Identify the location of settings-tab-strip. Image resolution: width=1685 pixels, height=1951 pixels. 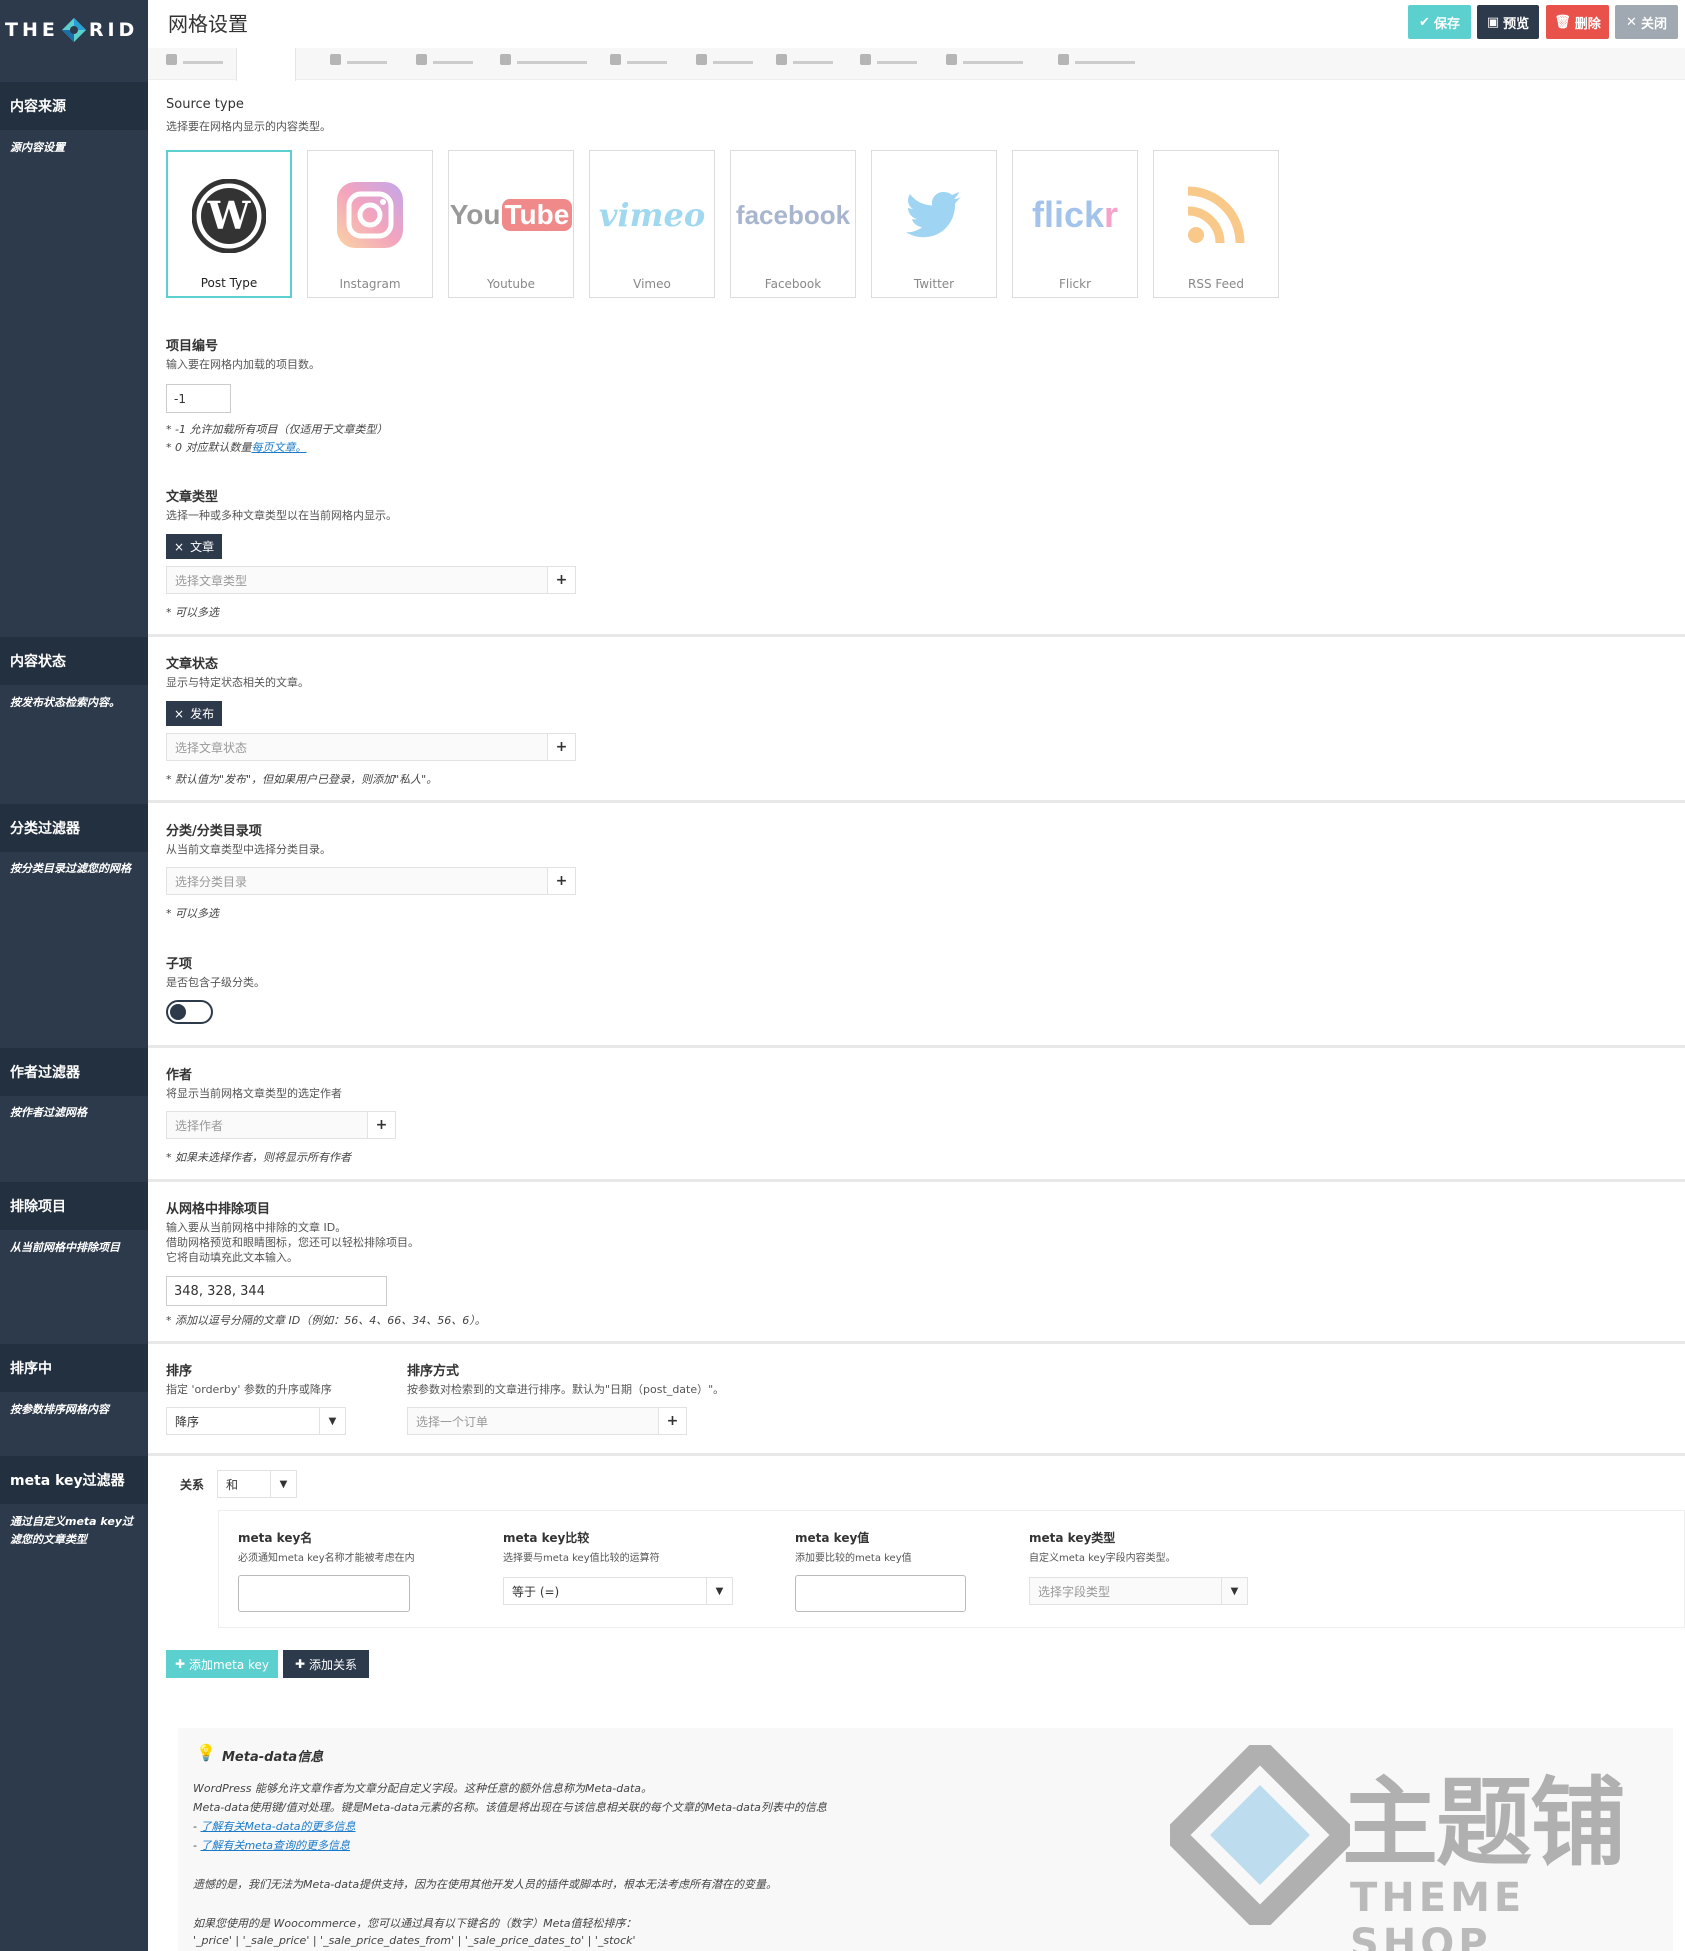
(916, 64).